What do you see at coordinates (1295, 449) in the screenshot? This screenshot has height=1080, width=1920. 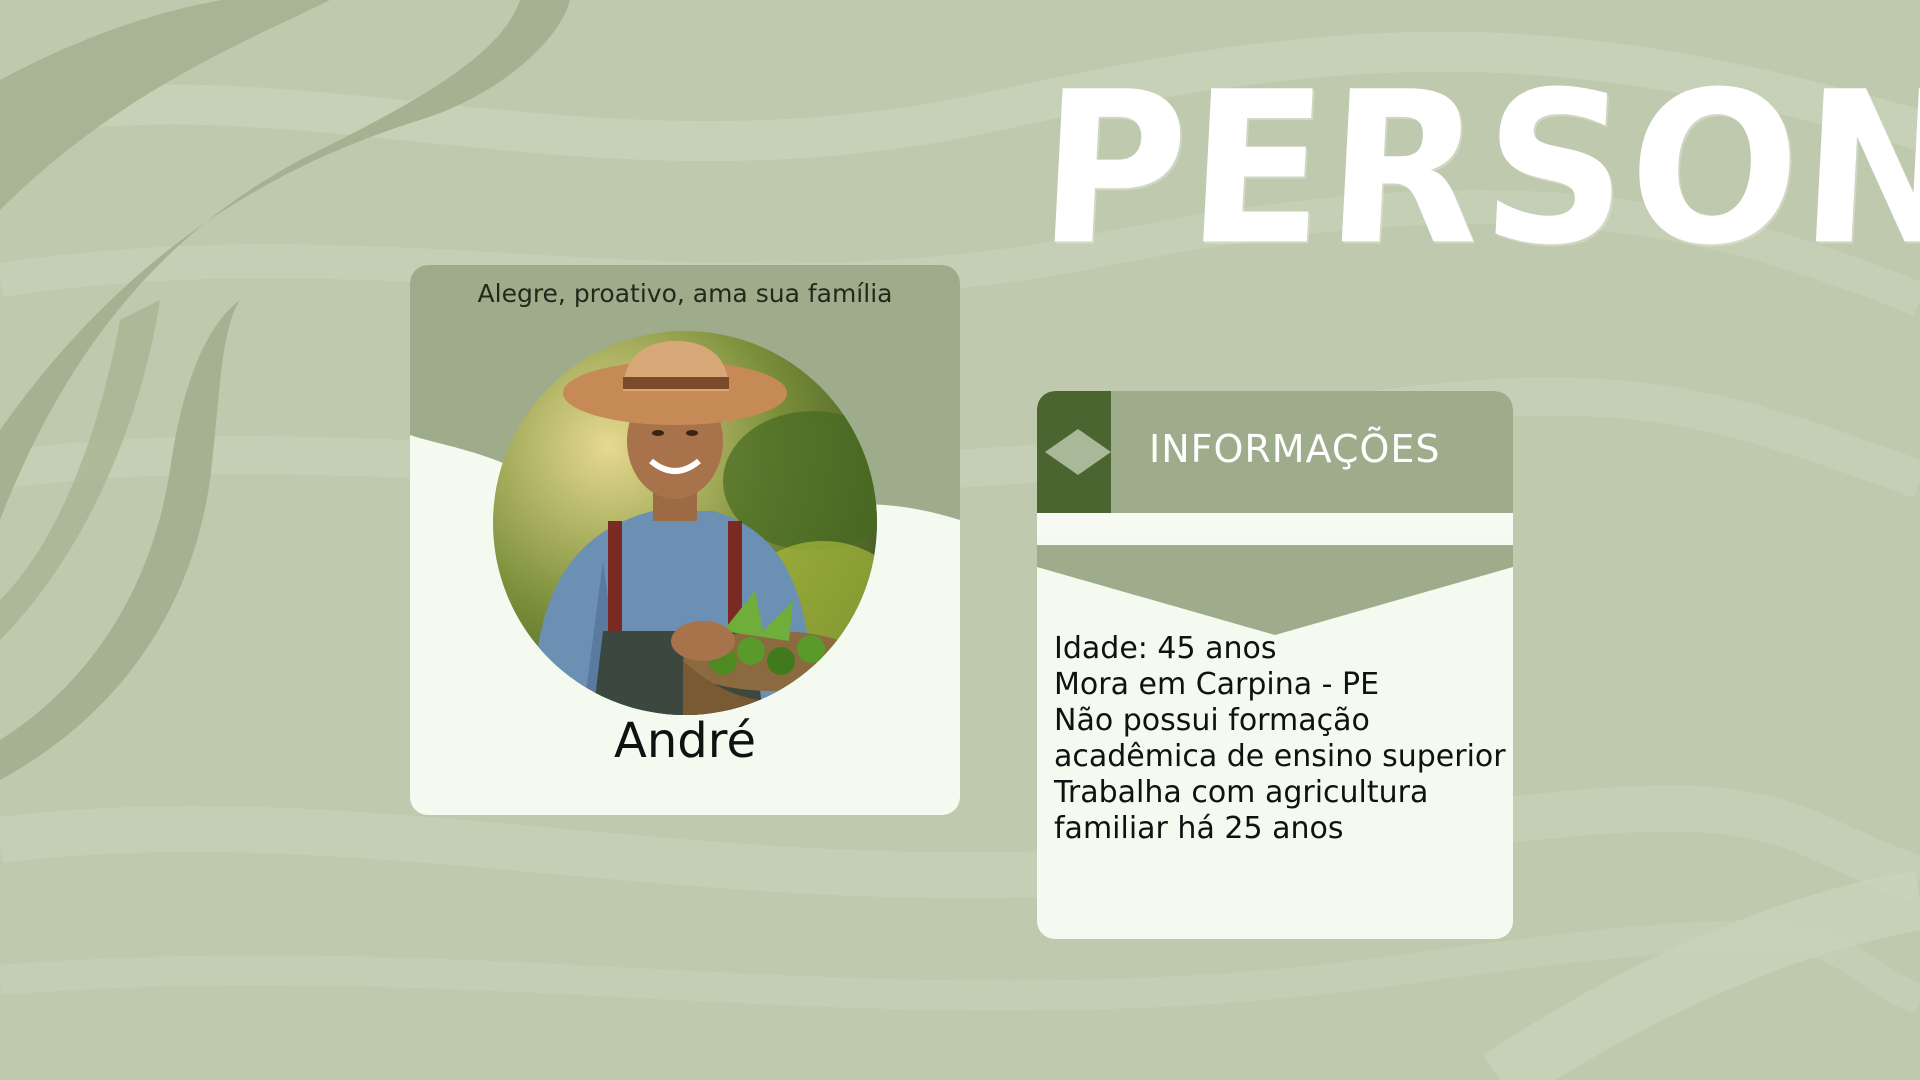 I see `info-title: INFORMAÇÕES` at bounding box center [1295, 449].